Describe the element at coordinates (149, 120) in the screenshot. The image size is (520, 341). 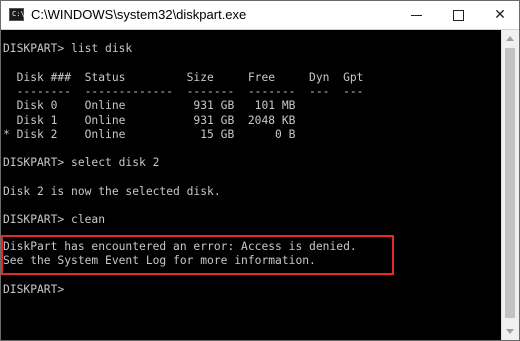
I see `console-line: Disk 1 Online 931 GB 2048 KB` at that location.